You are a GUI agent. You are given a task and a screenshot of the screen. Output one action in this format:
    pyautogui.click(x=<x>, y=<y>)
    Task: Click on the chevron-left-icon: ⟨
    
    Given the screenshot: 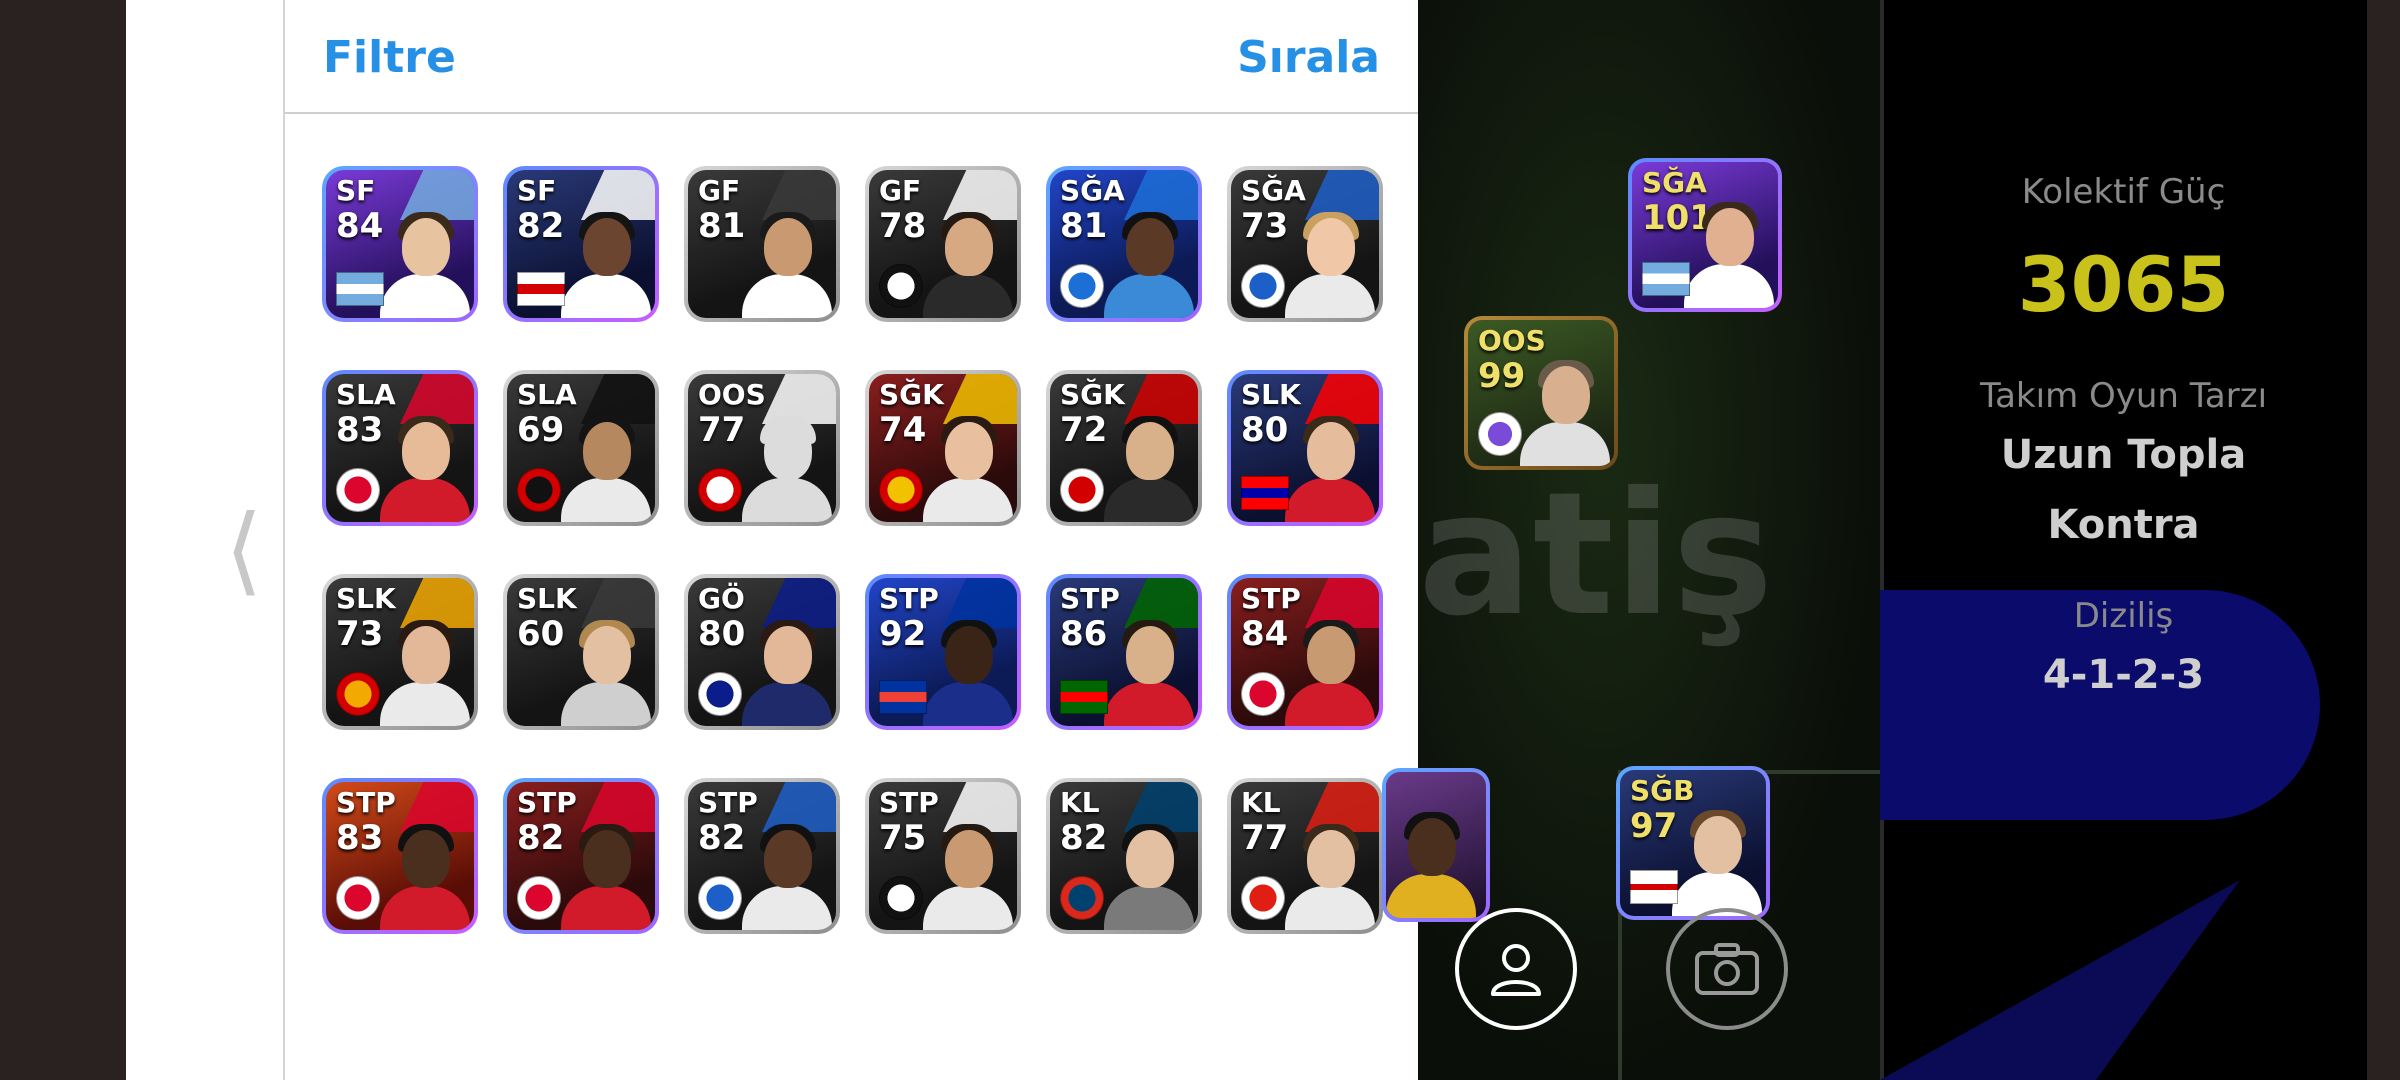 What is the action you would take?
    pyautogui.click(x=248, y=550)
    